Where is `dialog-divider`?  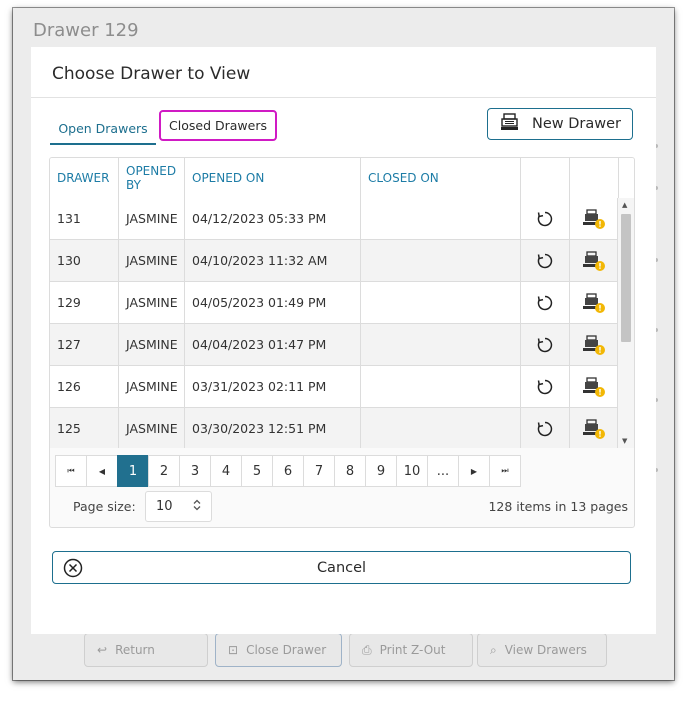
dialog-divider is located at coordinates (343, 97).